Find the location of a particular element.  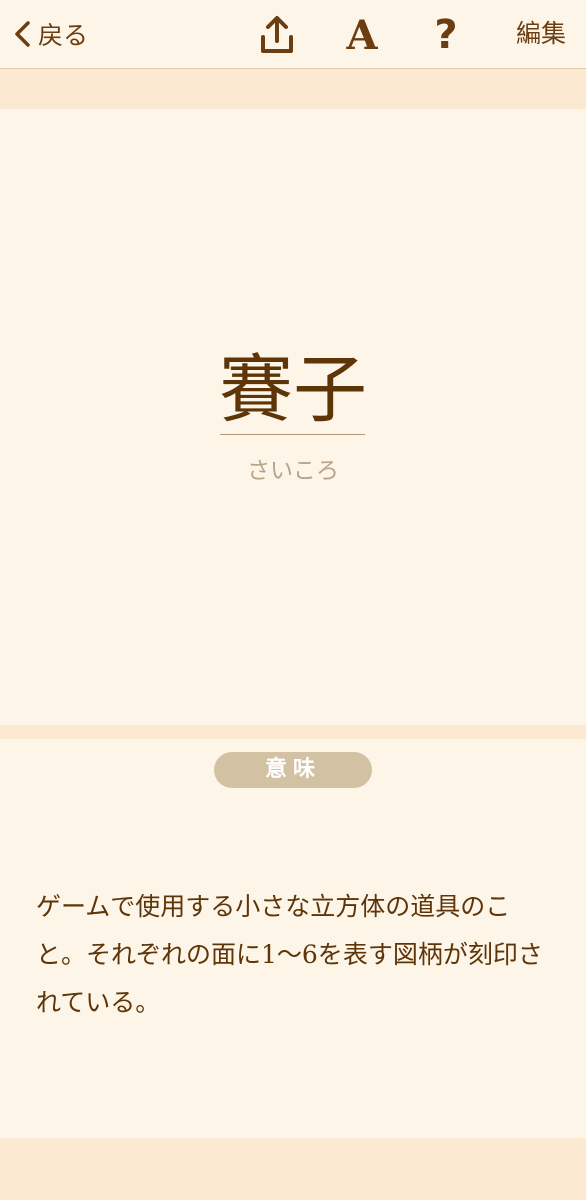

share-upload-icon is located at coordinates (277, 34).